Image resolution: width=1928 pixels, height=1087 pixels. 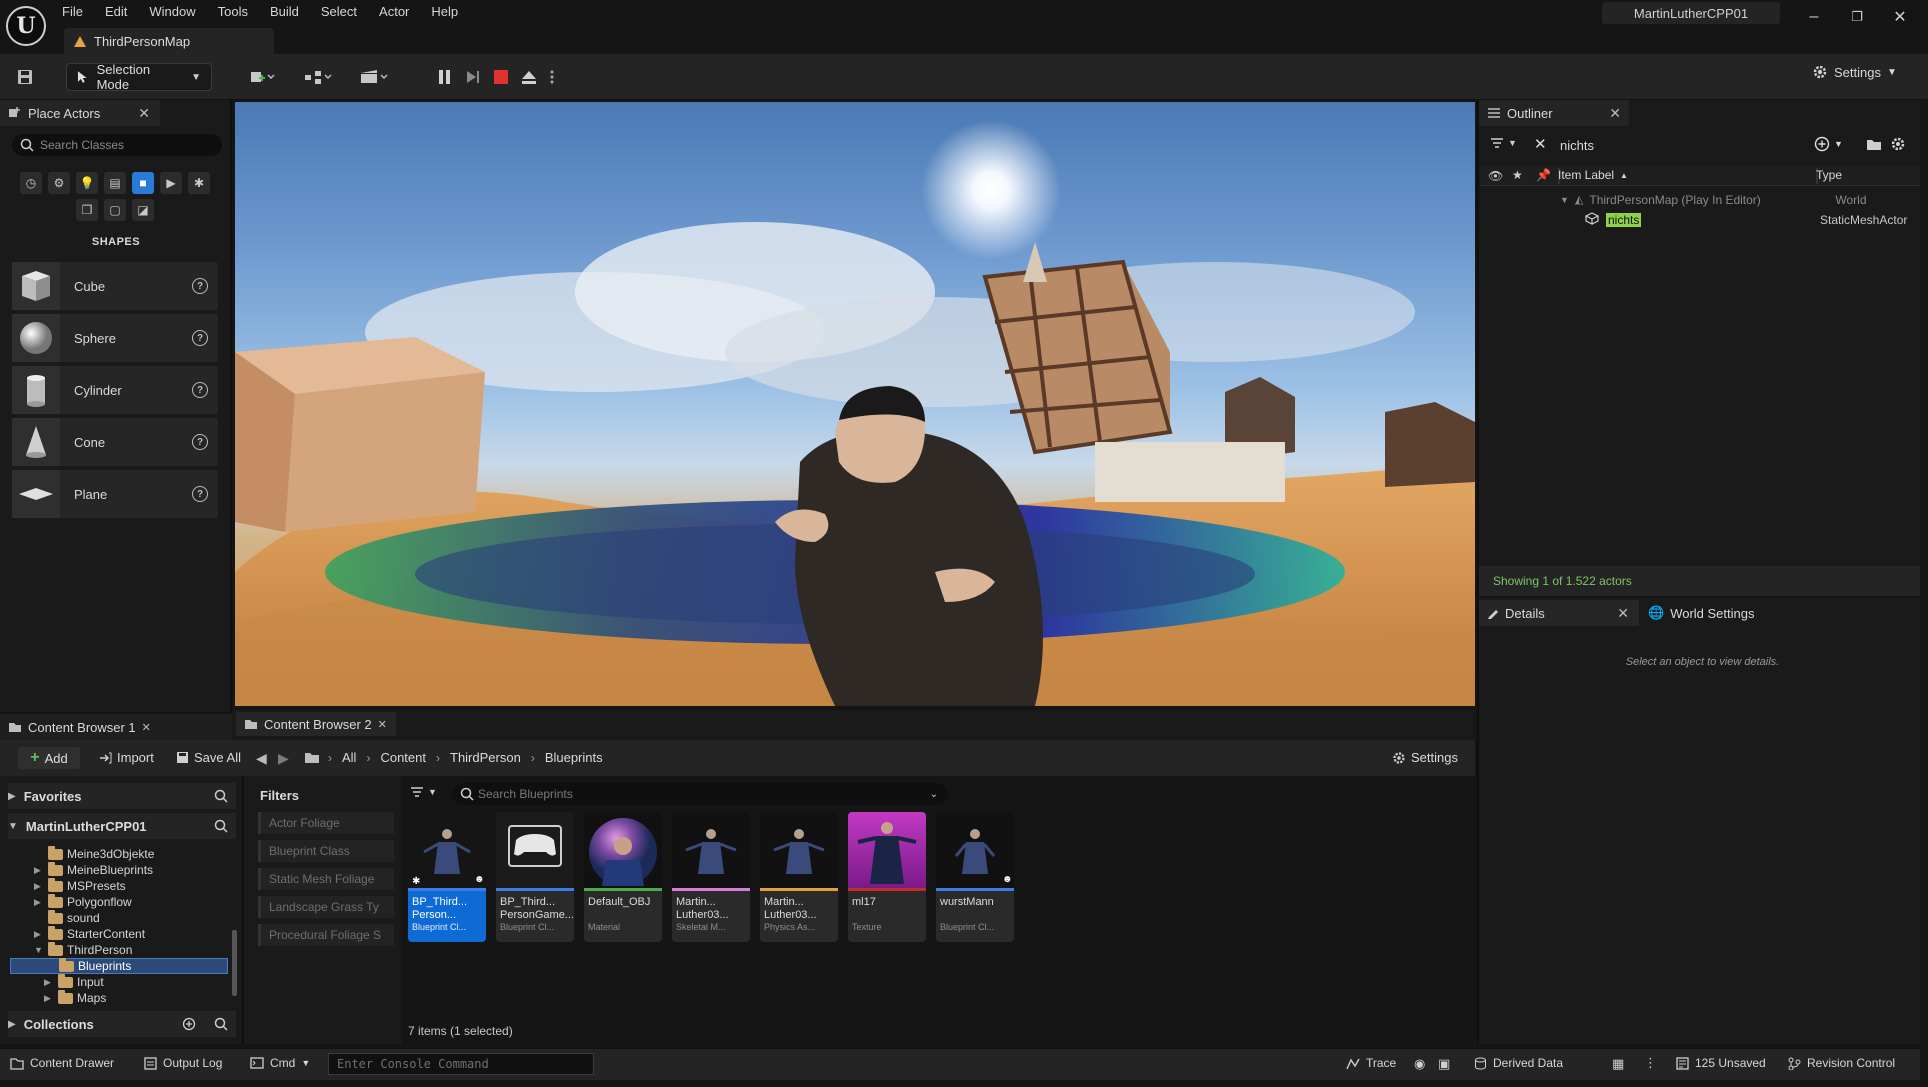 I want to click on menu-tools: Tools, so click(x=238, y=12).